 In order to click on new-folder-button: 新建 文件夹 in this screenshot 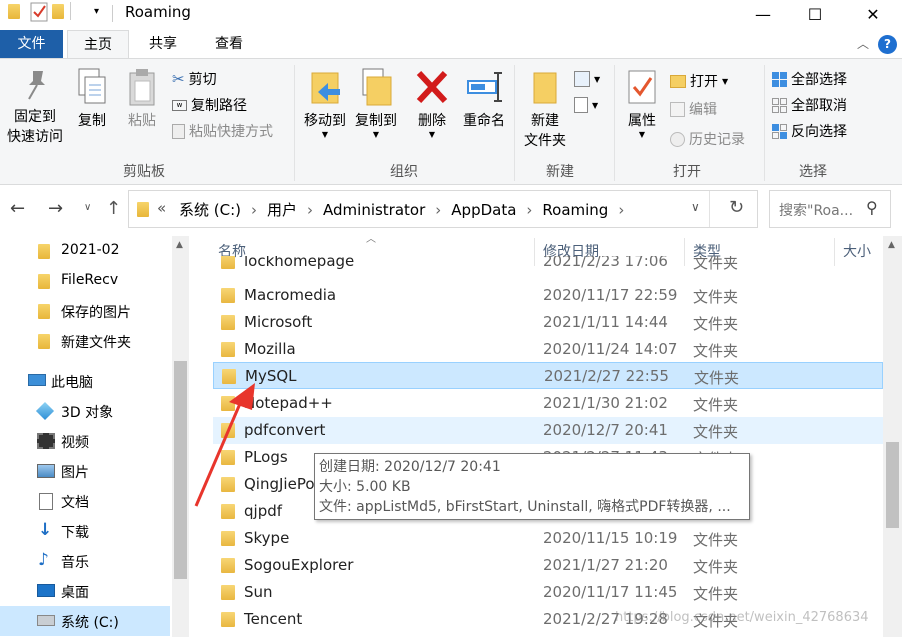, I will do `click(545, 109)`.